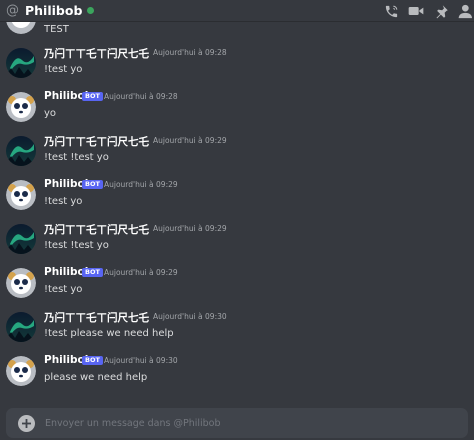 This screenshot has height=440, width=474. Describe the element at coordinates (12, 10) in the screenshot. I see `at-icon: @` at that location.